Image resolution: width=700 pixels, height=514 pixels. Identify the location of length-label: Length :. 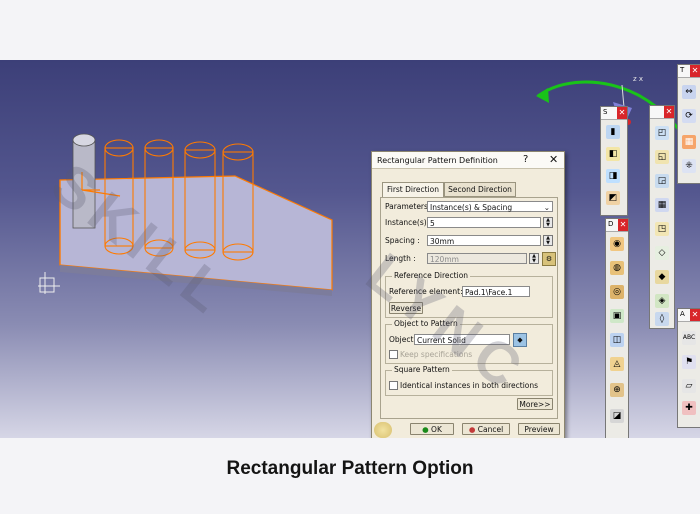
(400, 258).